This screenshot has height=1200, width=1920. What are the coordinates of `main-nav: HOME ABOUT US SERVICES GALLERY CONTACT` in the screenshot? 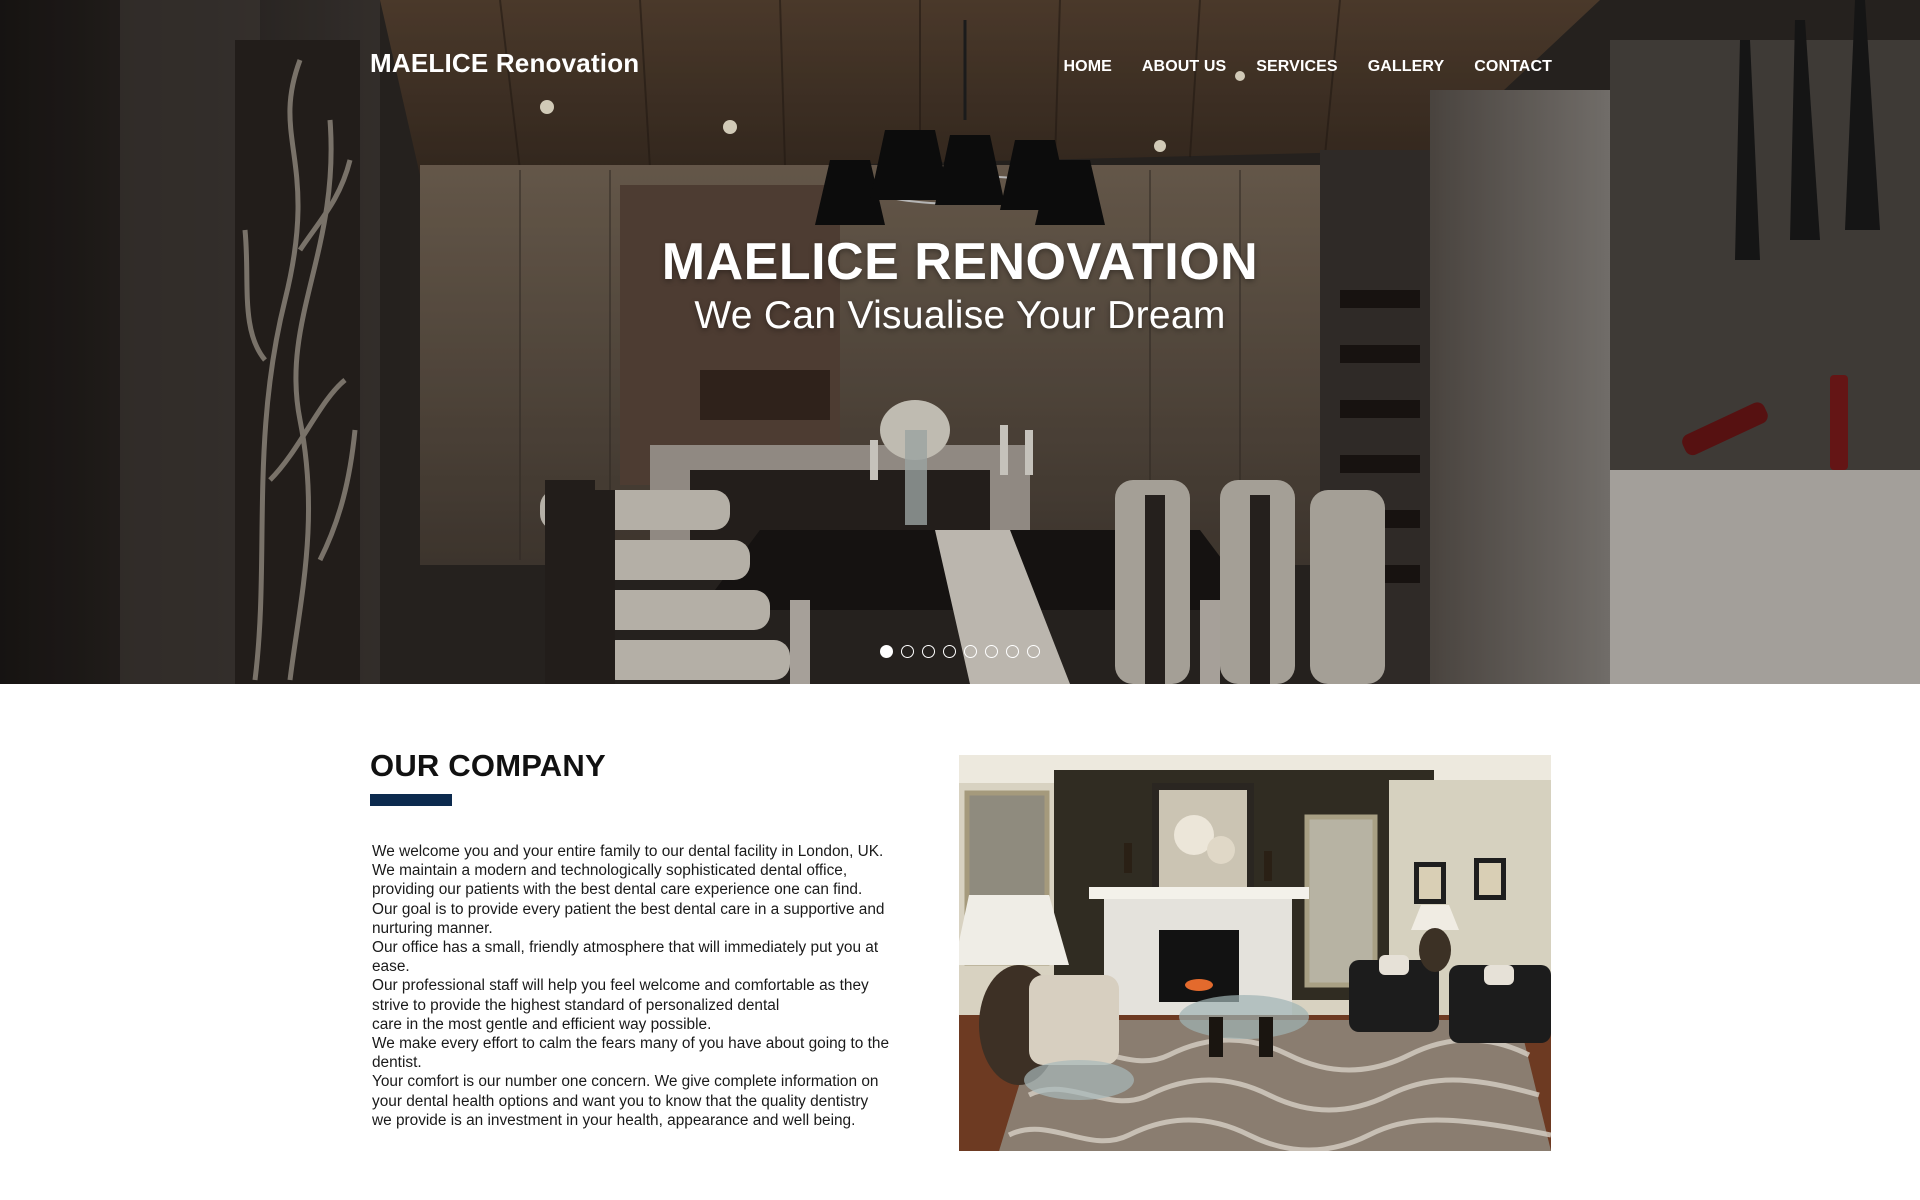 It's located at (1293, 67).